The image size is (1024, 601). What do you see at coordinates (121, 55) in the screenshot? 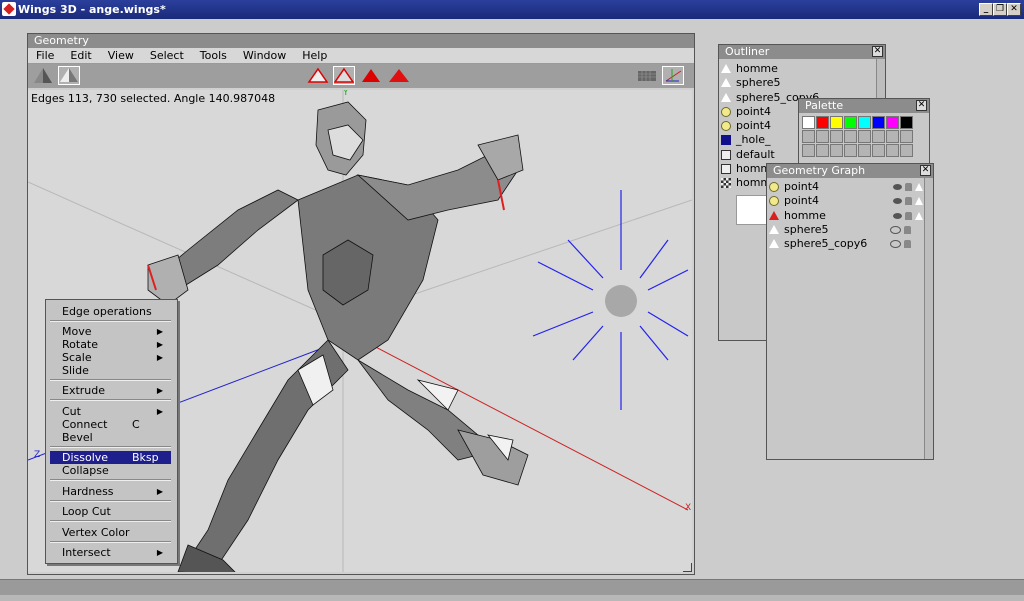
I see `menu-view: View` at bounding box center [121, 55].